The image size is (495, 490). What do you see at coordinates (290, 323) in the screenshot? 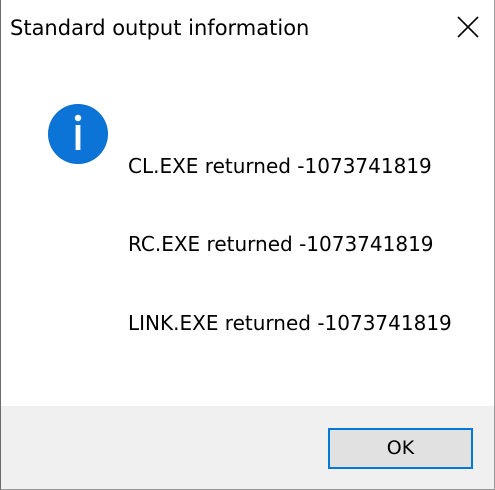
I see `message-line-link: LINK.EXE returned -1073741819` at bounding box center [290, 323].